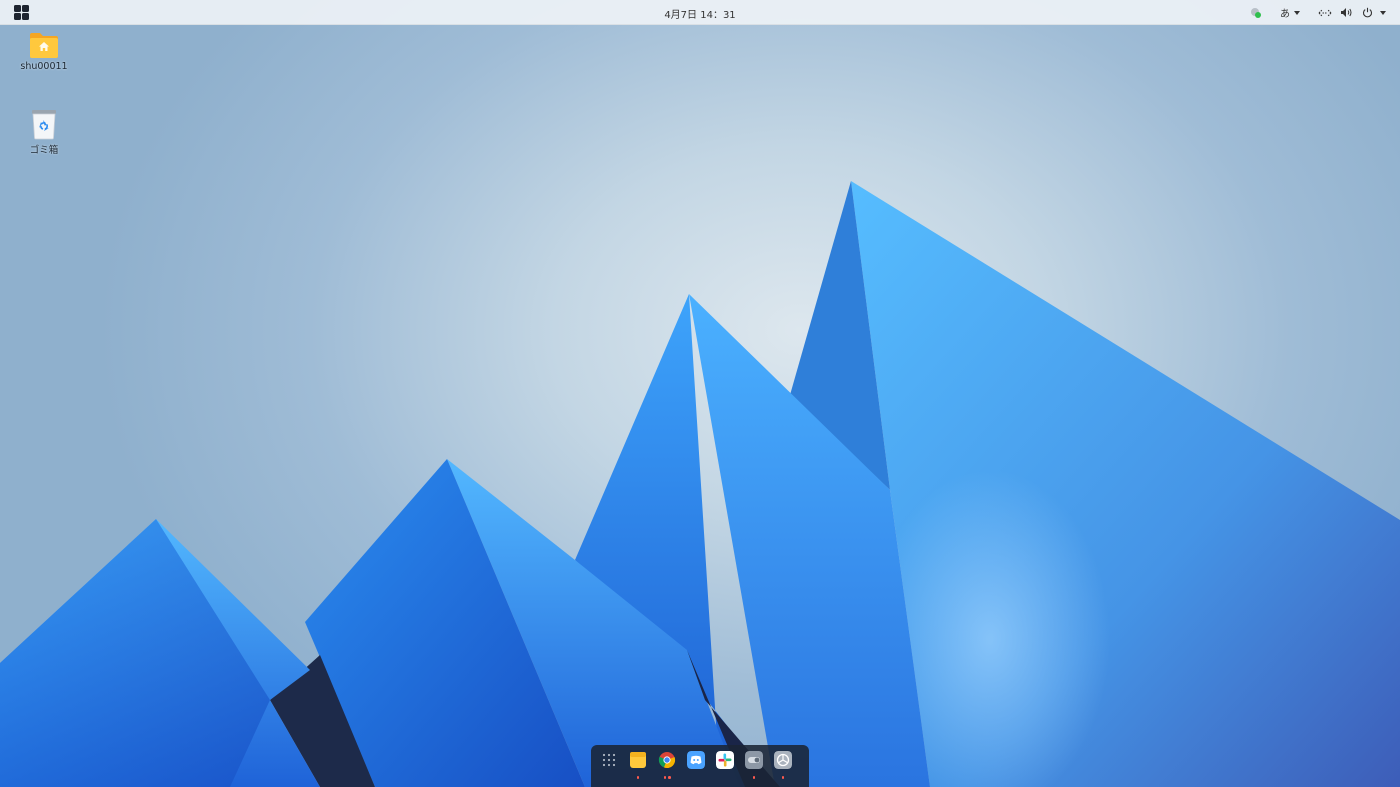  Describe the element at coordinates (667, 760) in the screenshot. I see `chrome-icon` at that location.